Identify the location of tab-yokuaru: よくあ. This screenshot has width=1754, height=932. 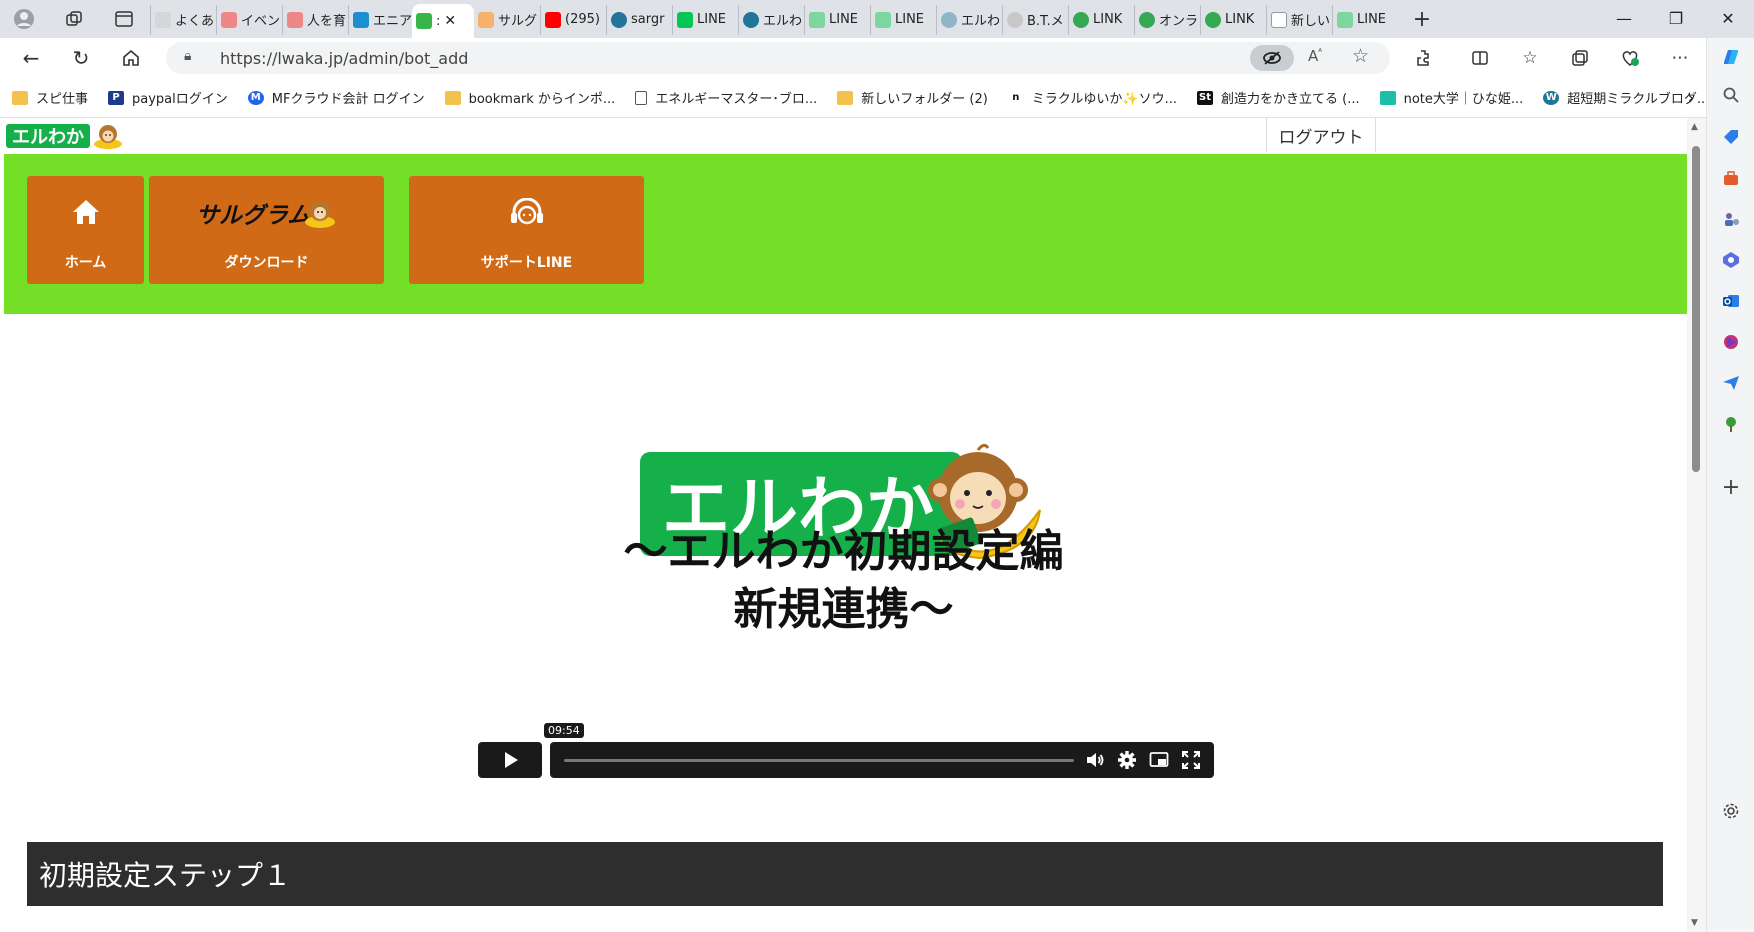
(183, 19).